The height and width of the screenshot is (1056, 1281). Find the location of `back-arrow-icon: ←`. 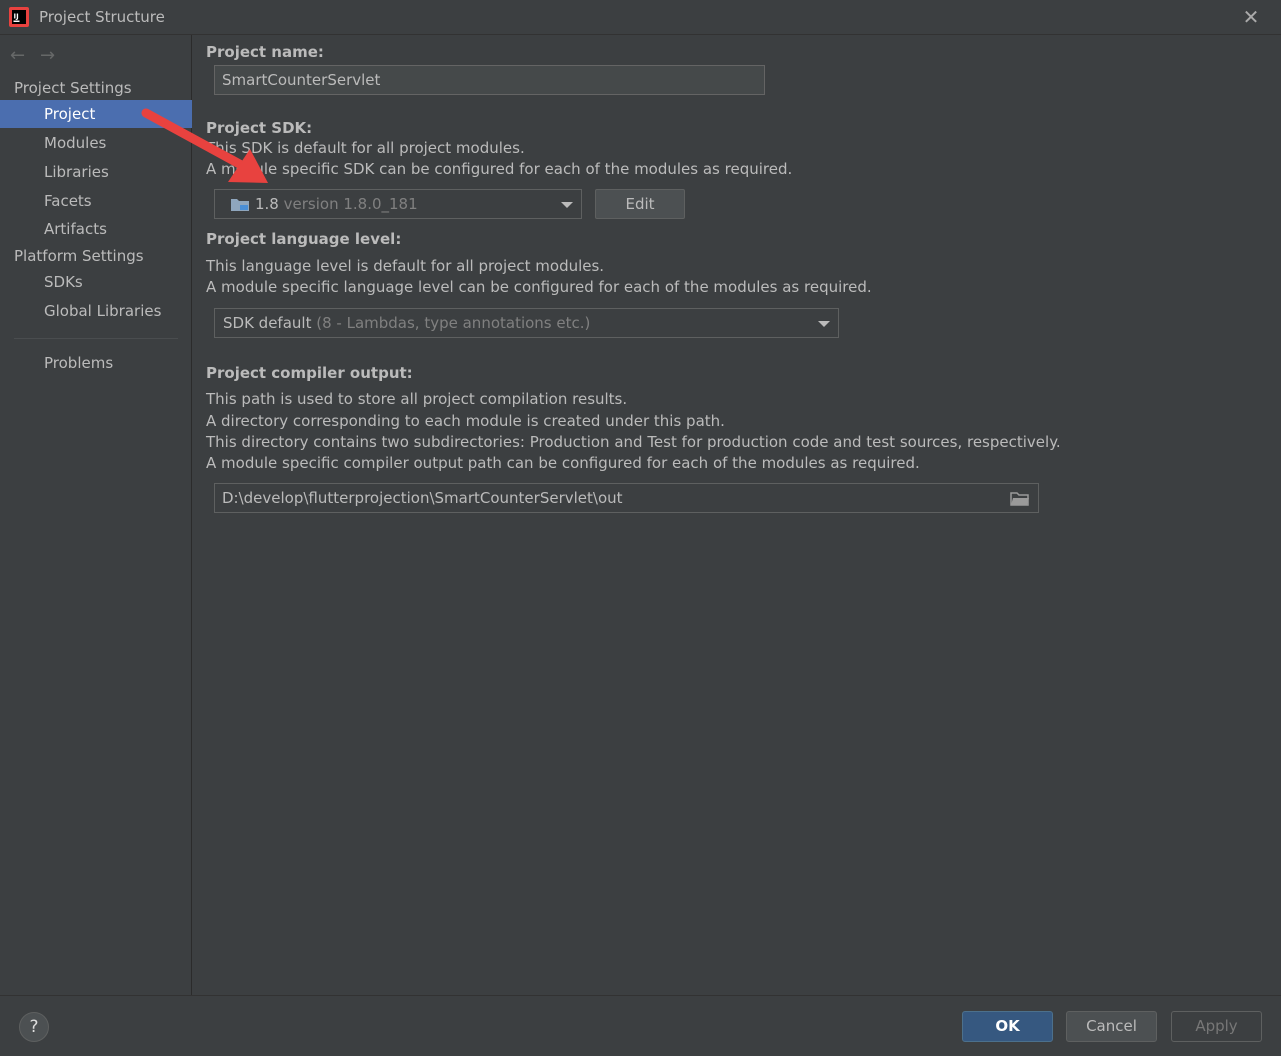

back-arrow-icon: ← is located at coordinates (21, 55).